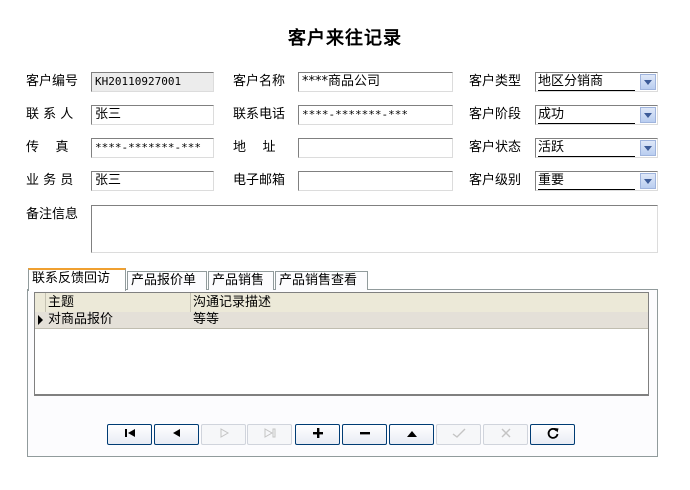 Image resolution: width=690 pixels, height=490 pixels. I want to click on last-record-icon, so click(270, 434).